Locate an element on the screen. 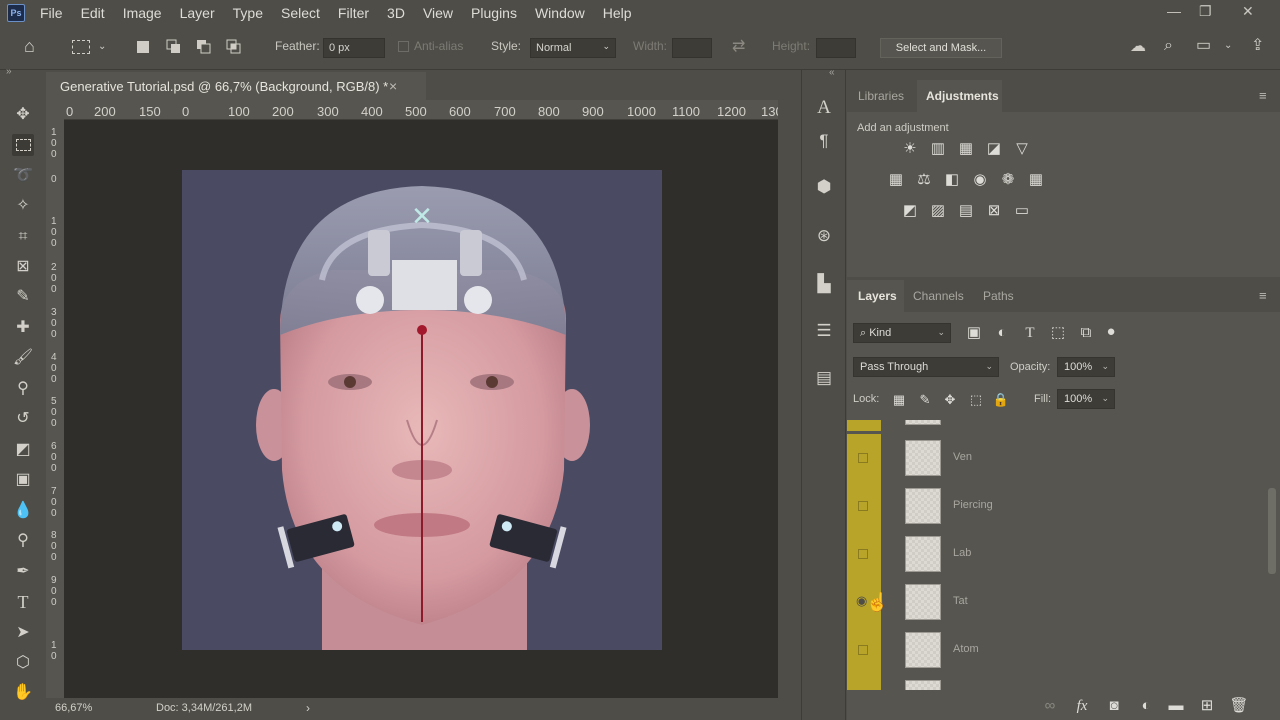 Image resolution: width=1280 pixels, height=720 pixels. layer-name: Lab is located at coordinates (962, 553).